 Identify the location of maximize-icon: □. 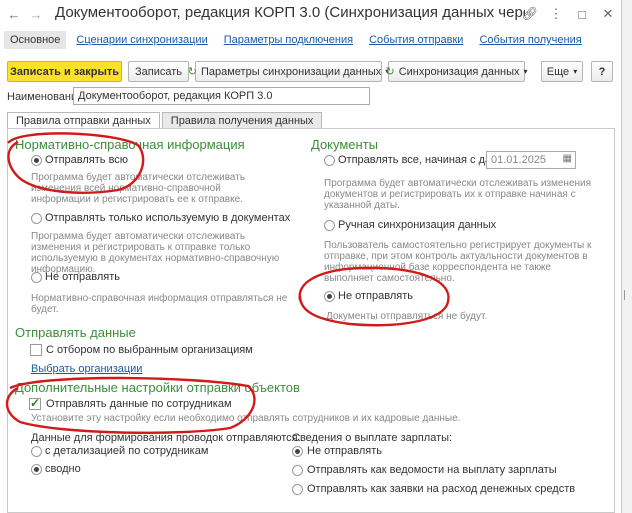
(582, 14).